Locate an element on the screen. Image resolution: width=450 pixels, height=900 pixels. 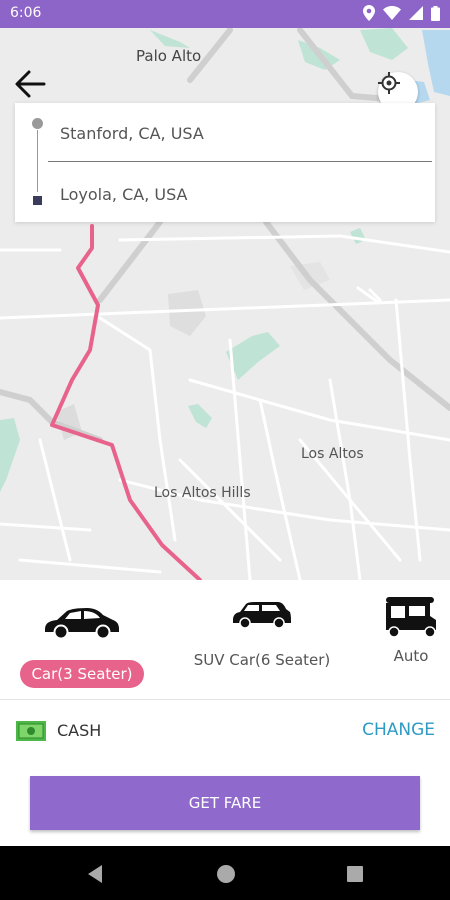
vehicle-selector: Car(3 Seater) SUV Car(6 Seater) Auto is located at coordinates (225, 640).